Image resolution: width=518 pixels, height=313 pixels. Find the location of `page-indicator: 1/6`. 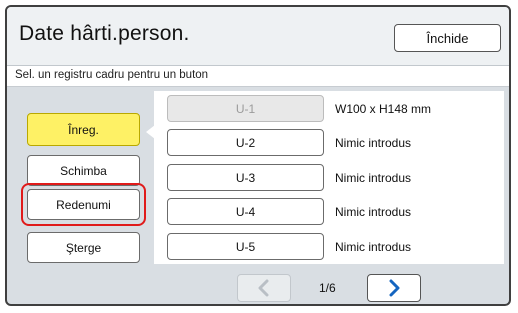

page-indicator: 1/6 is located at coordinates (327, 288).